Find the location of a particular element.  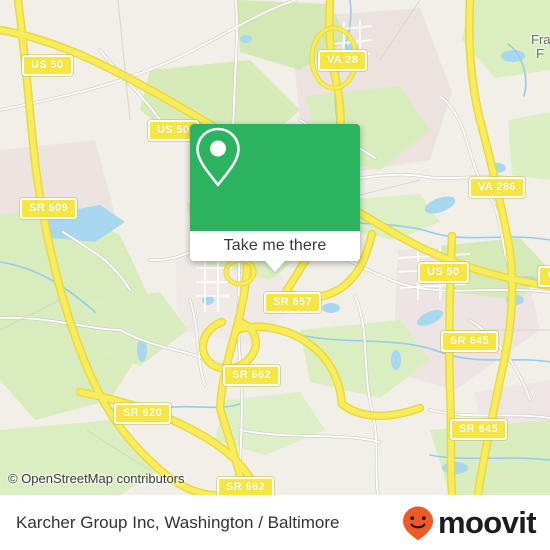

road-shield-sr-609: SR 609 is located at coordinates (49, 208).